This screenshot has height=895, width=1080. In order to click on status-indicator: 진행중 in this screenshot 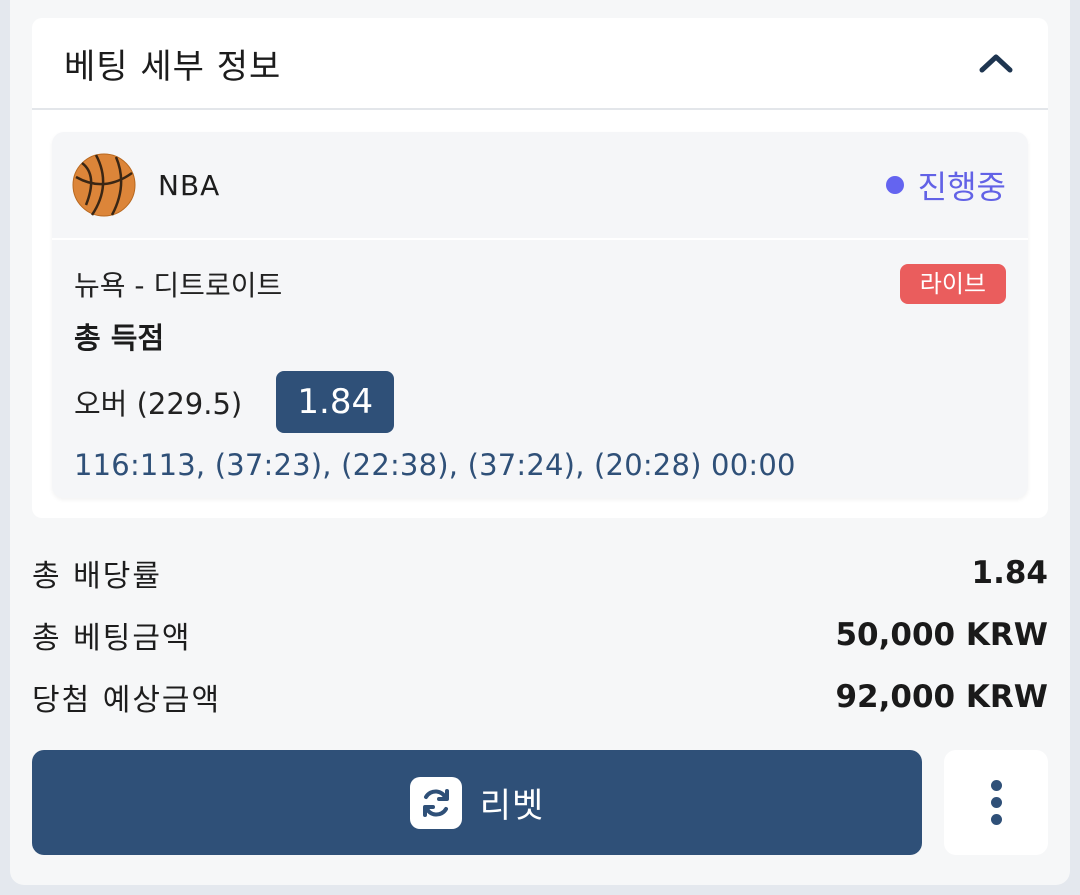, I will do `click(945, 185)`.